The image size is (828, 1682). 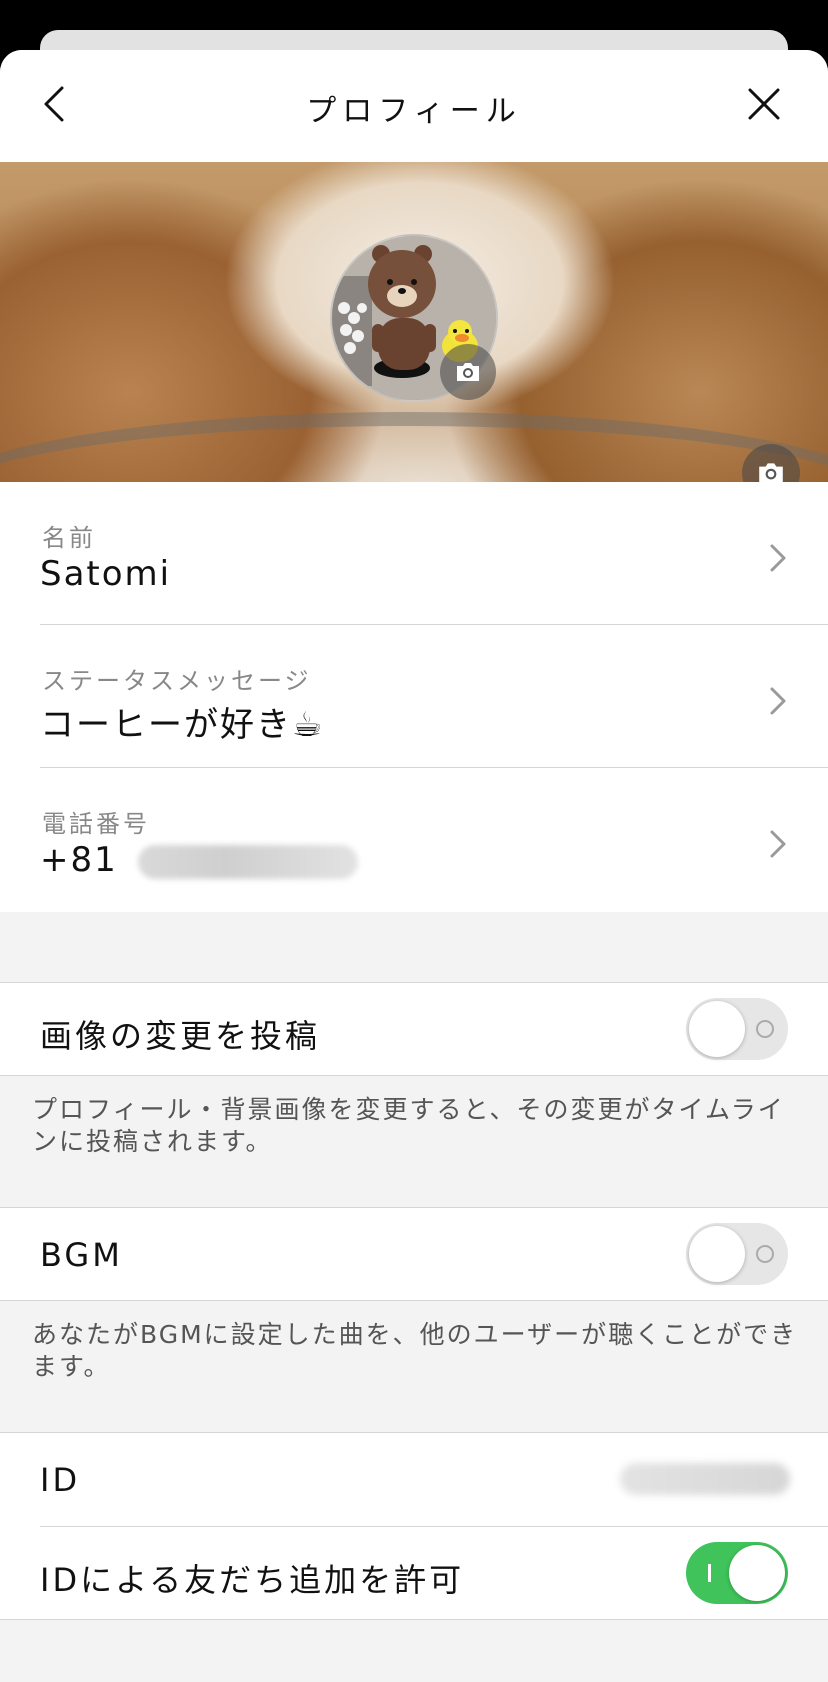 I want to click on status-message-row: ステータスメッセージ コーヒーが好き☕, so click(x=414, y=696).